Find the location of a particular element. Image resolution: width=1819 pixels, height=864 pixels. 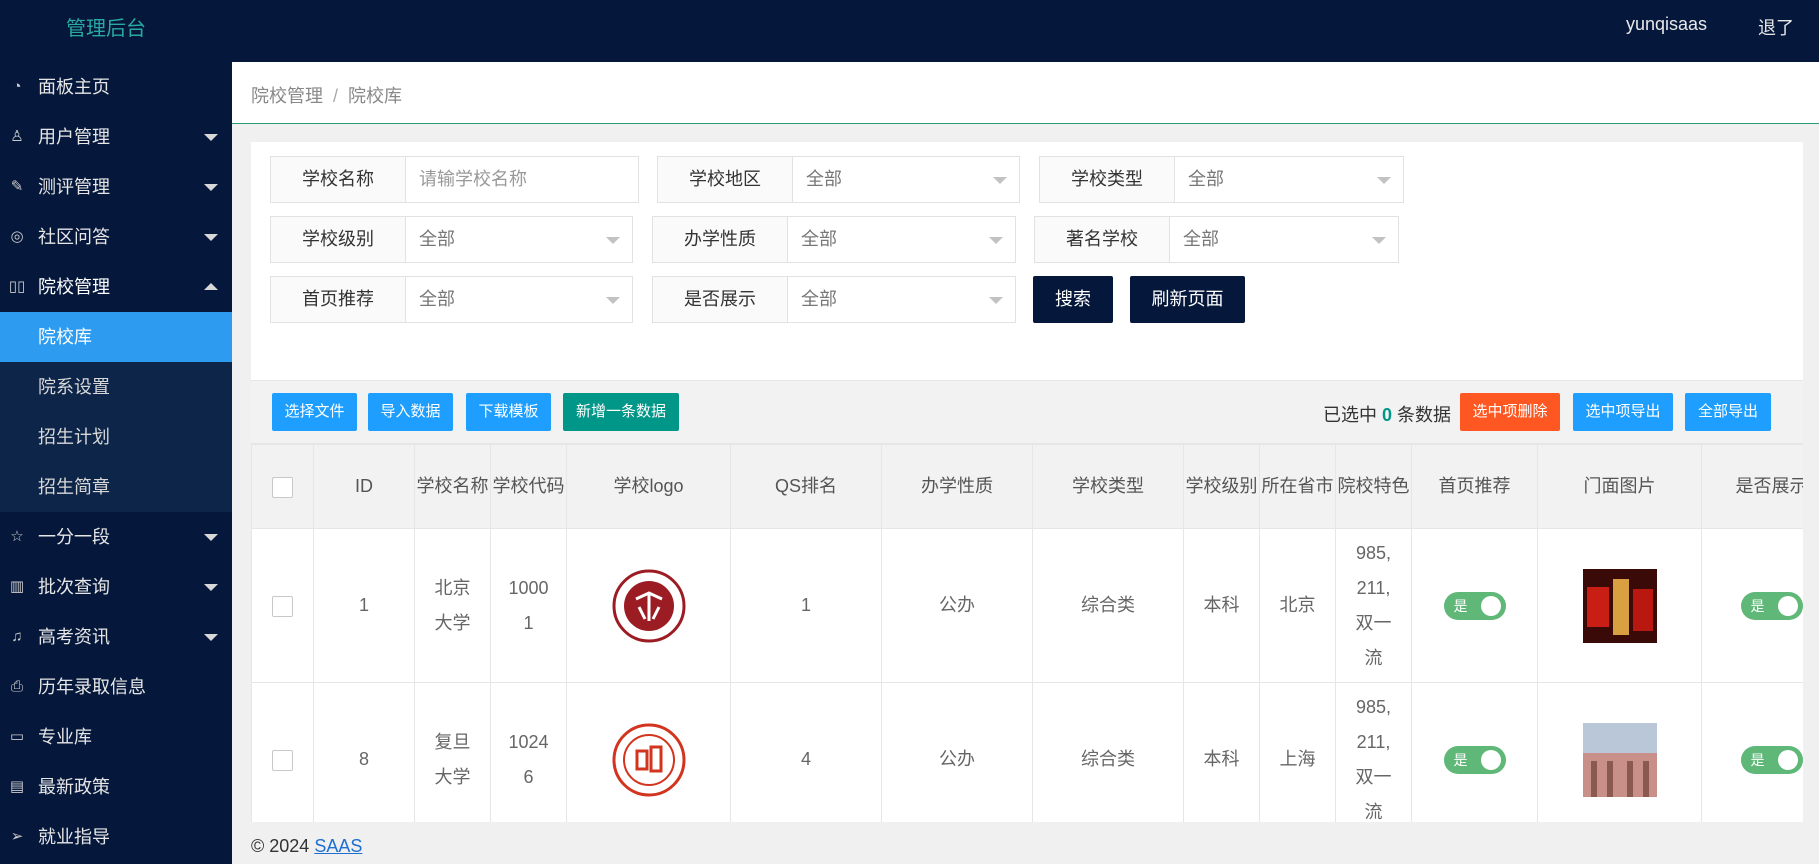

chart-icon: ▥ is located at coordinates (17, 586).